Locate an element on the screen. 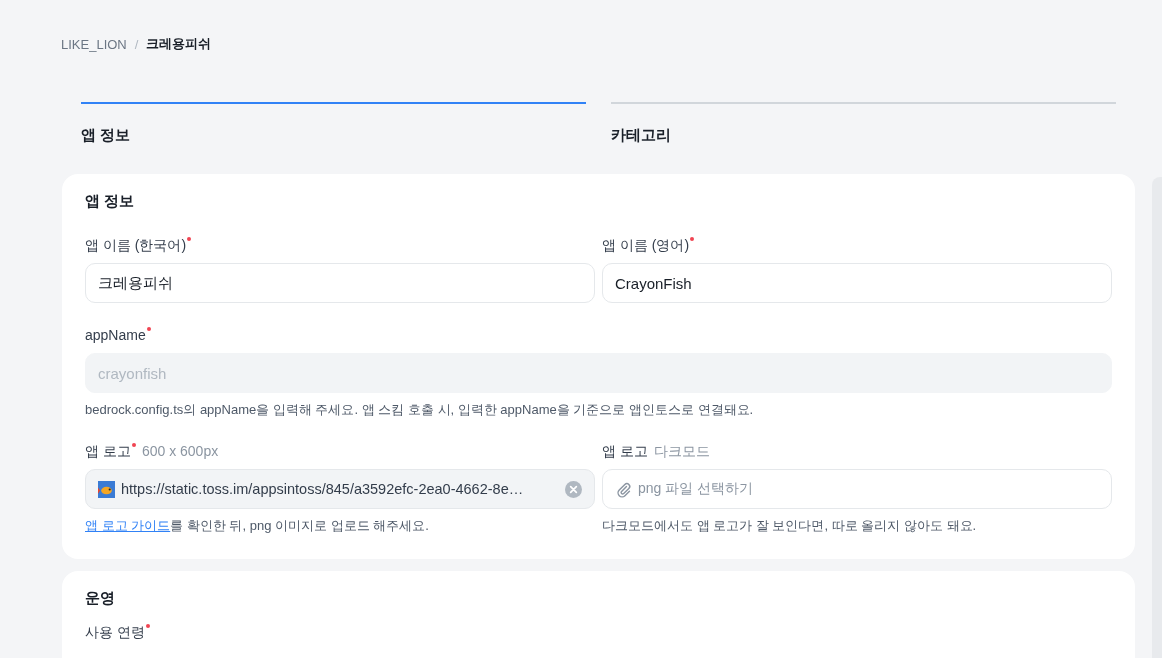  clear-icon is located at coordinates (573, 489).